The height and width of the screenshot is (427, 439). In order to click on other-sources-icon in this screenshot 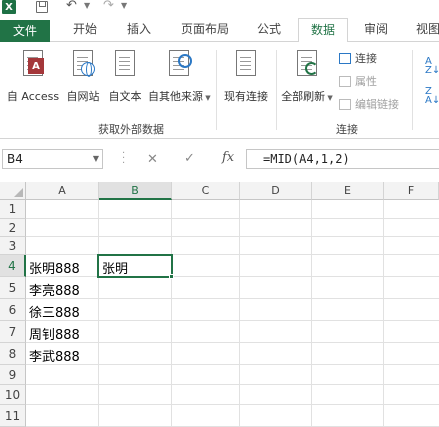, I will do `click(185, 61)`.